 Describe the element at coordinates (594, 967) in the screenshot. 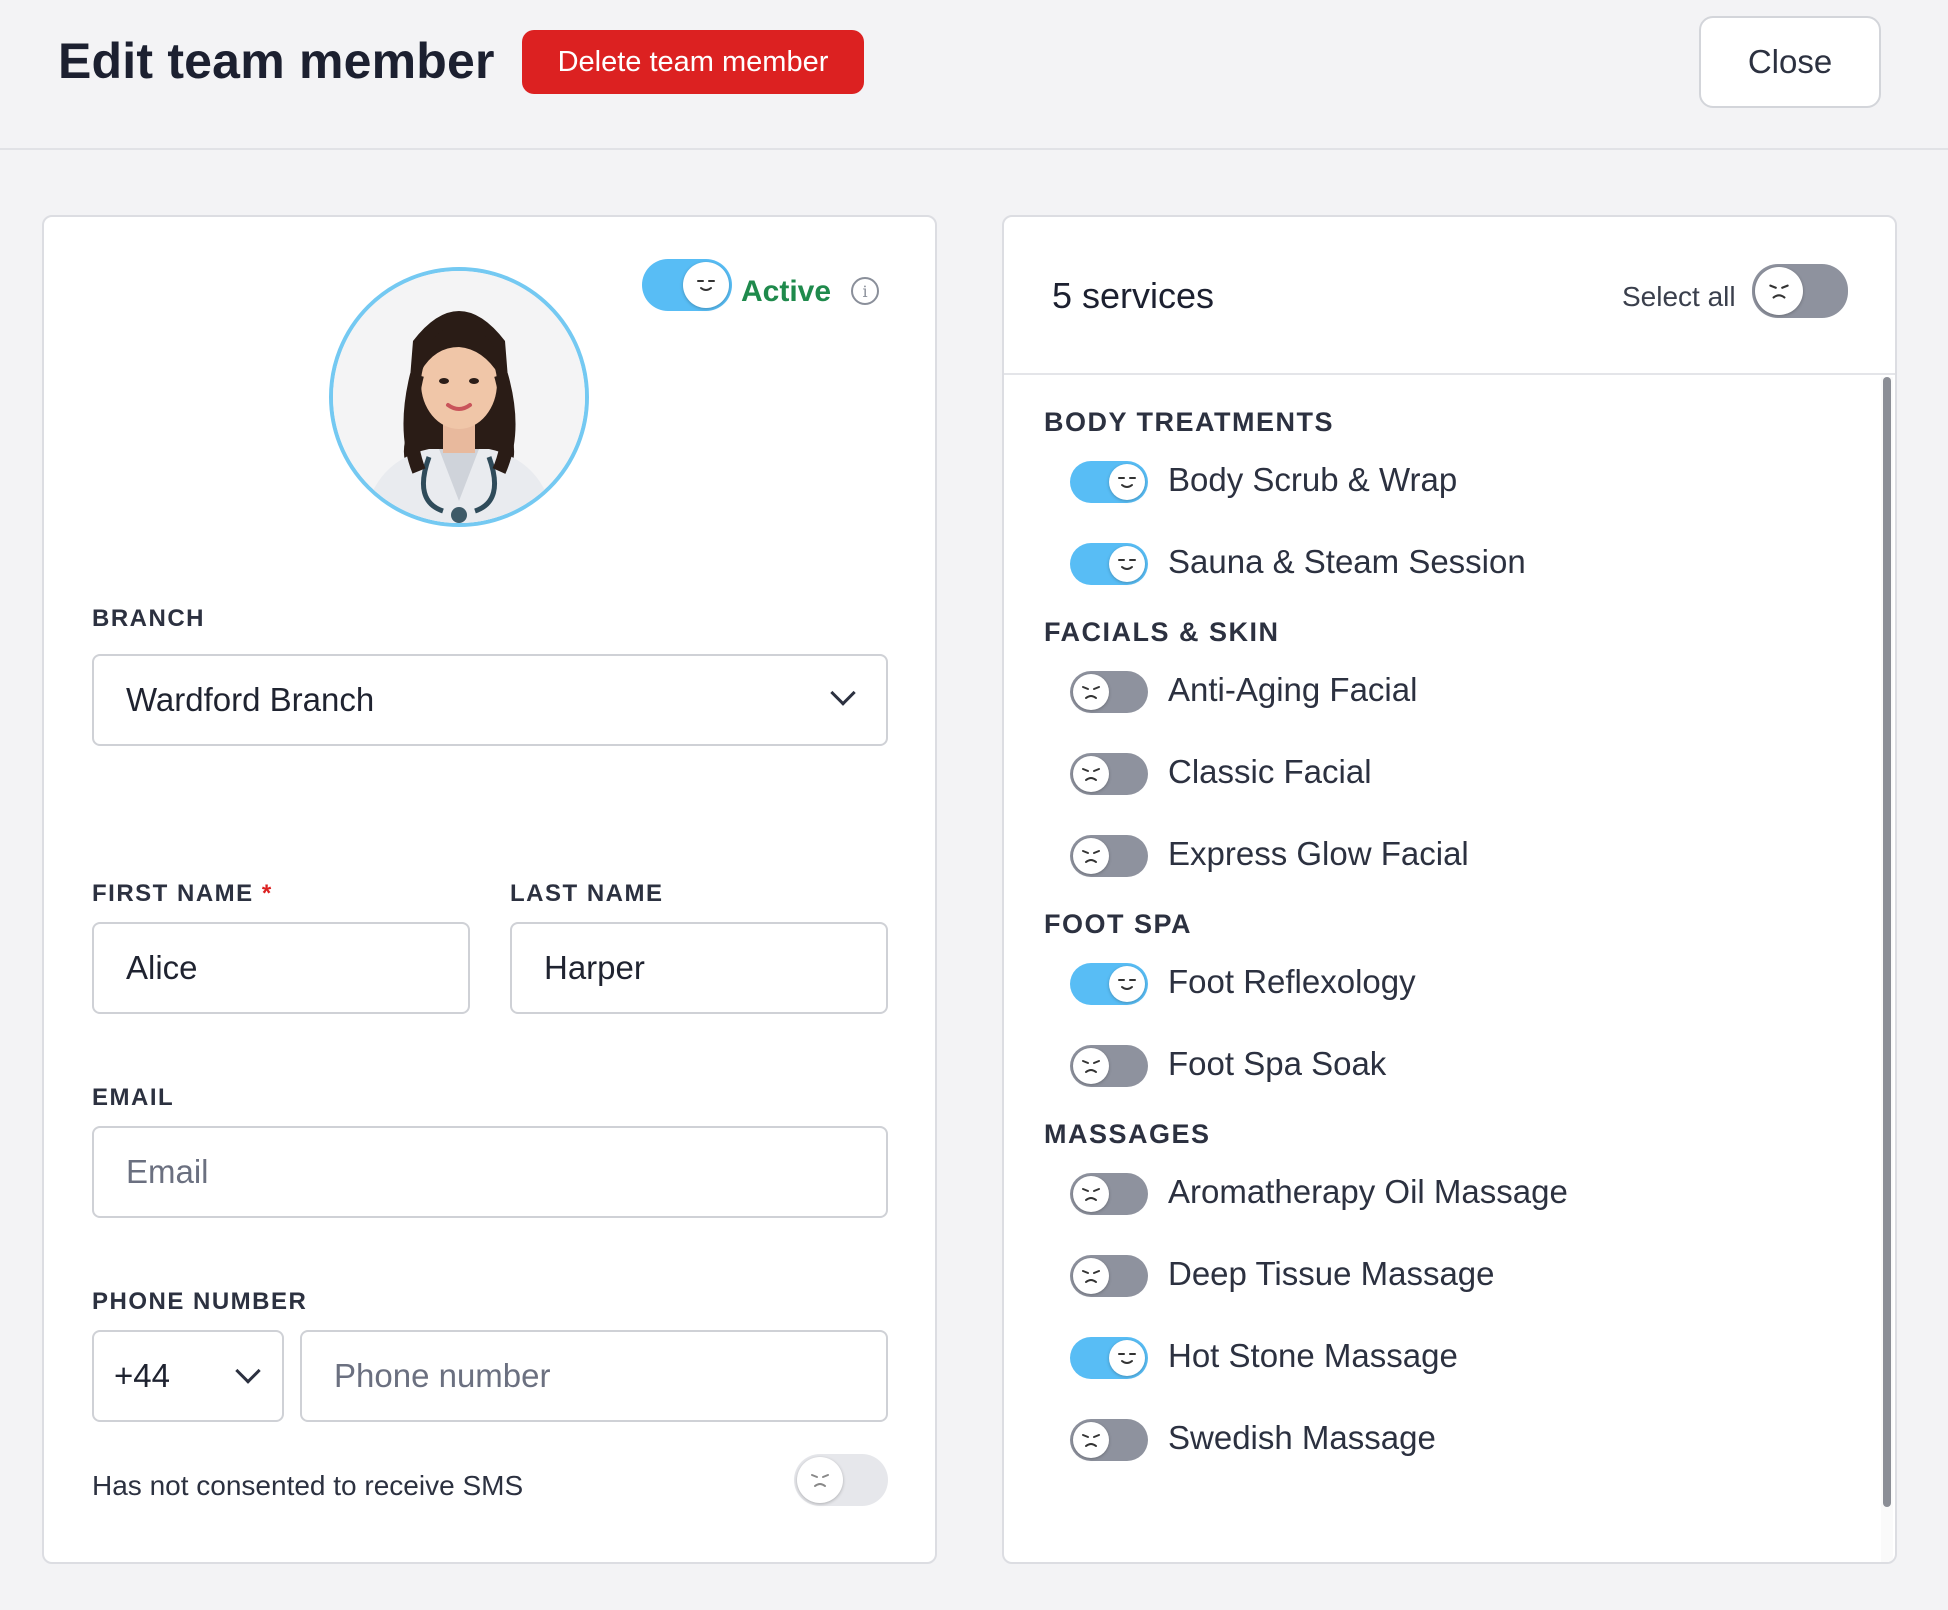

I see `last-name-value: Harper` at that location.